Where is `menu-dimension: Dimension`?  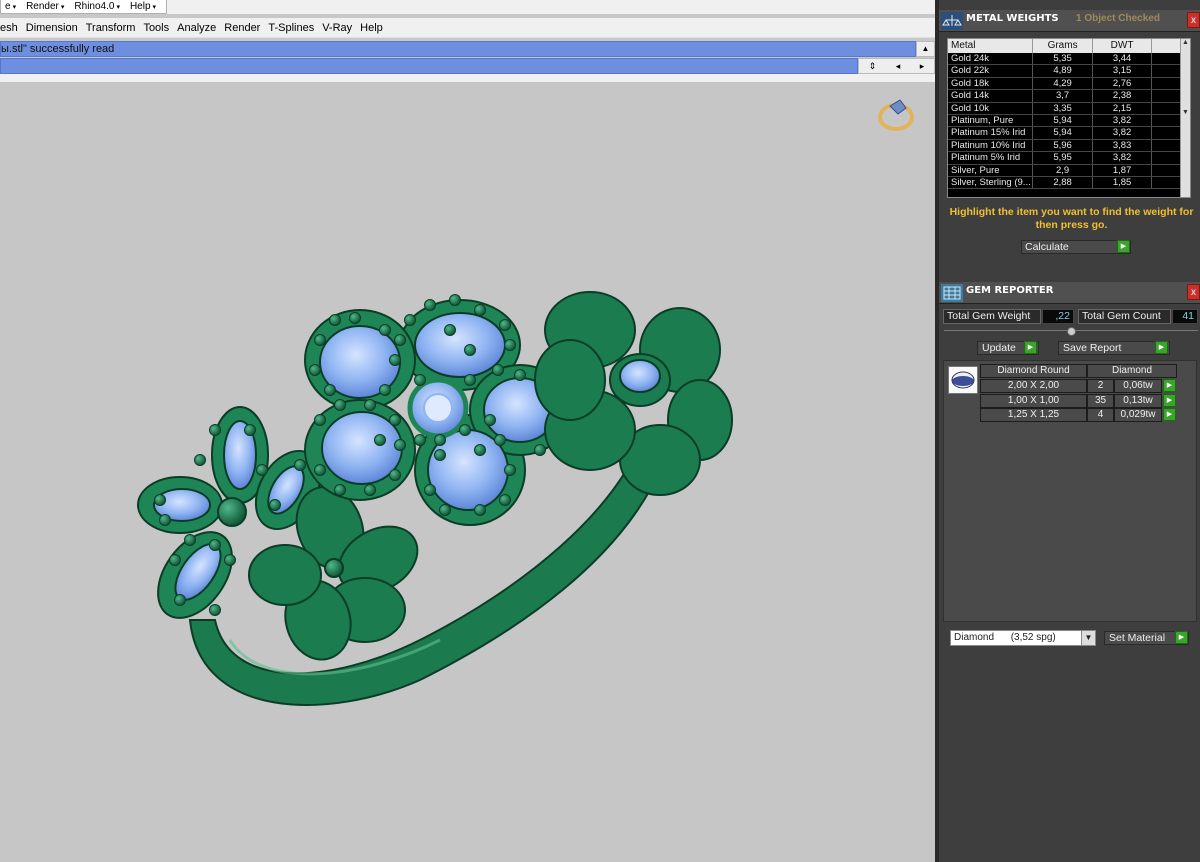 menu-dimension: Dimension is located at coordinates (56, 28).